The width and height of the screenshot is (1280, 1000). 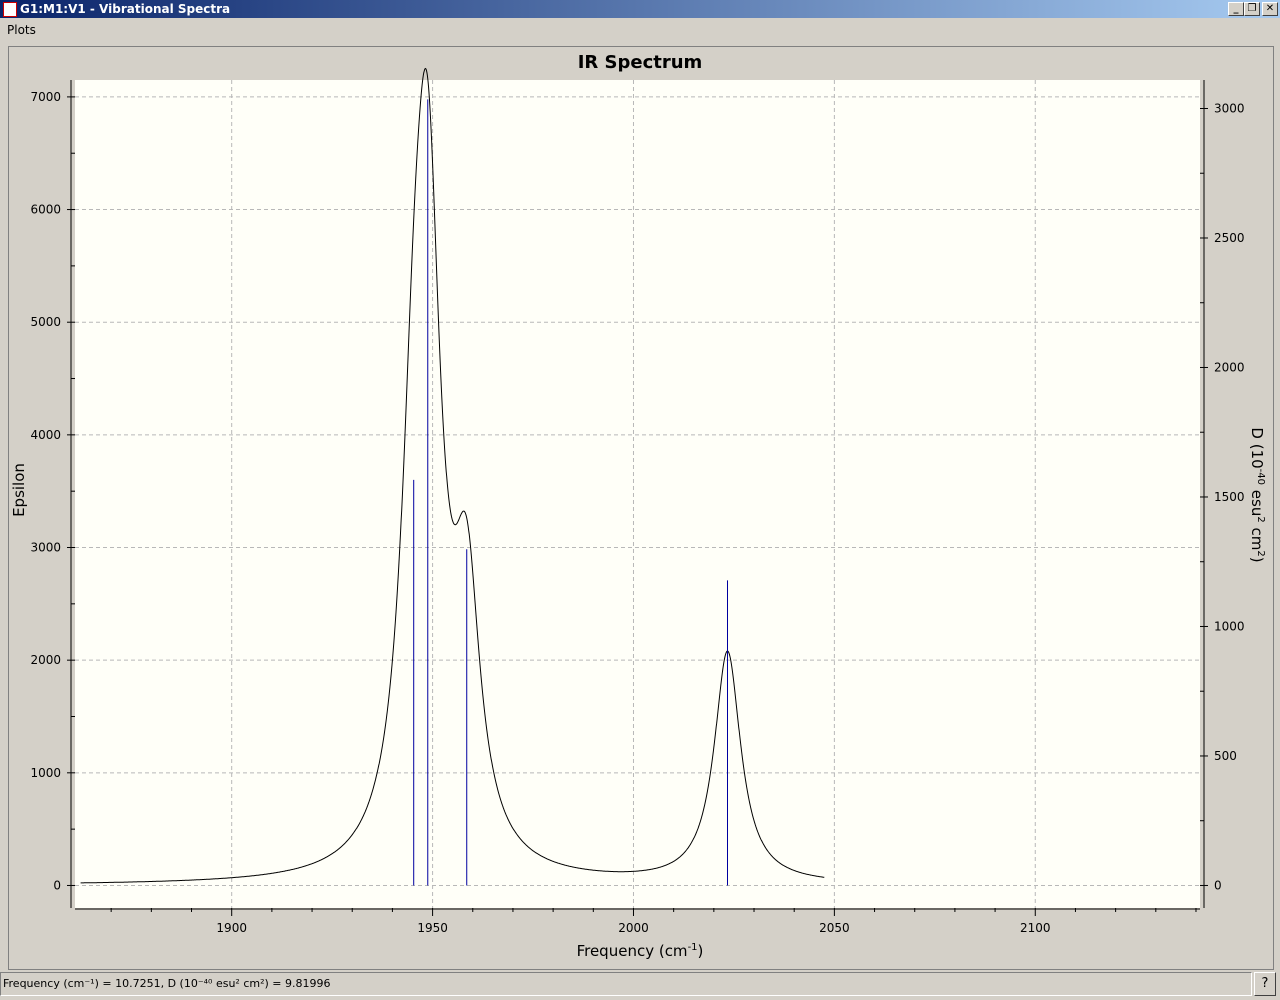 What do you see at coordinates (1257, 494) in the screenshot?
I see `y2-axis-label: D (10-40 esu2 cm2)` at bounding box center [1257, 494].